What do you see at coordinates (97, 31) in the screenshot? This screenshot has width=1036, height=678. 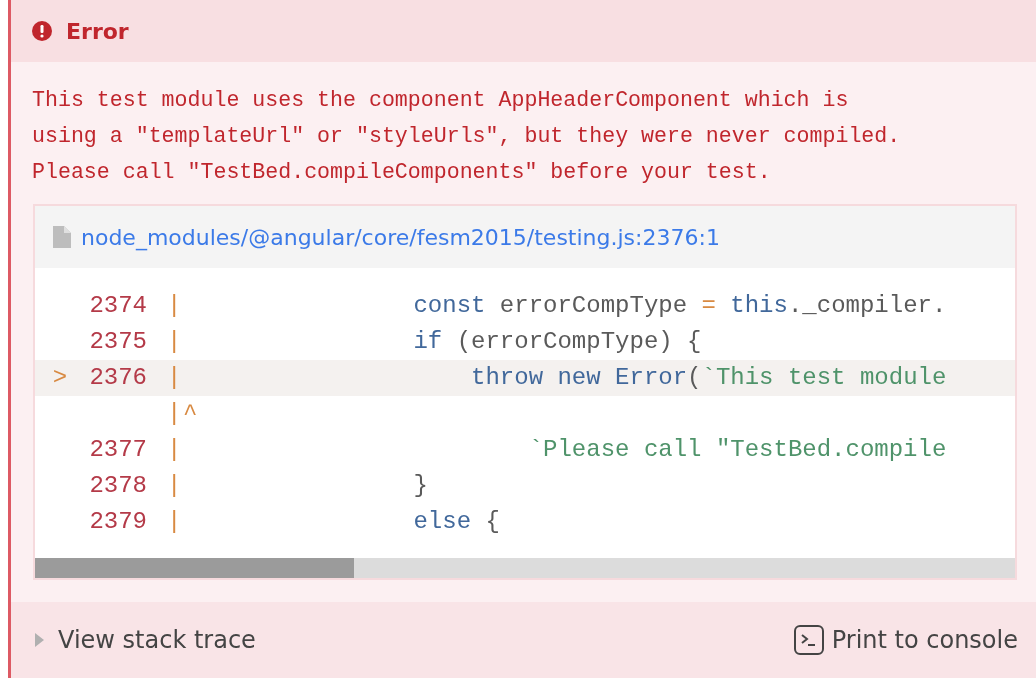 I see `error-title: Error` at bounding box center [97, 31].